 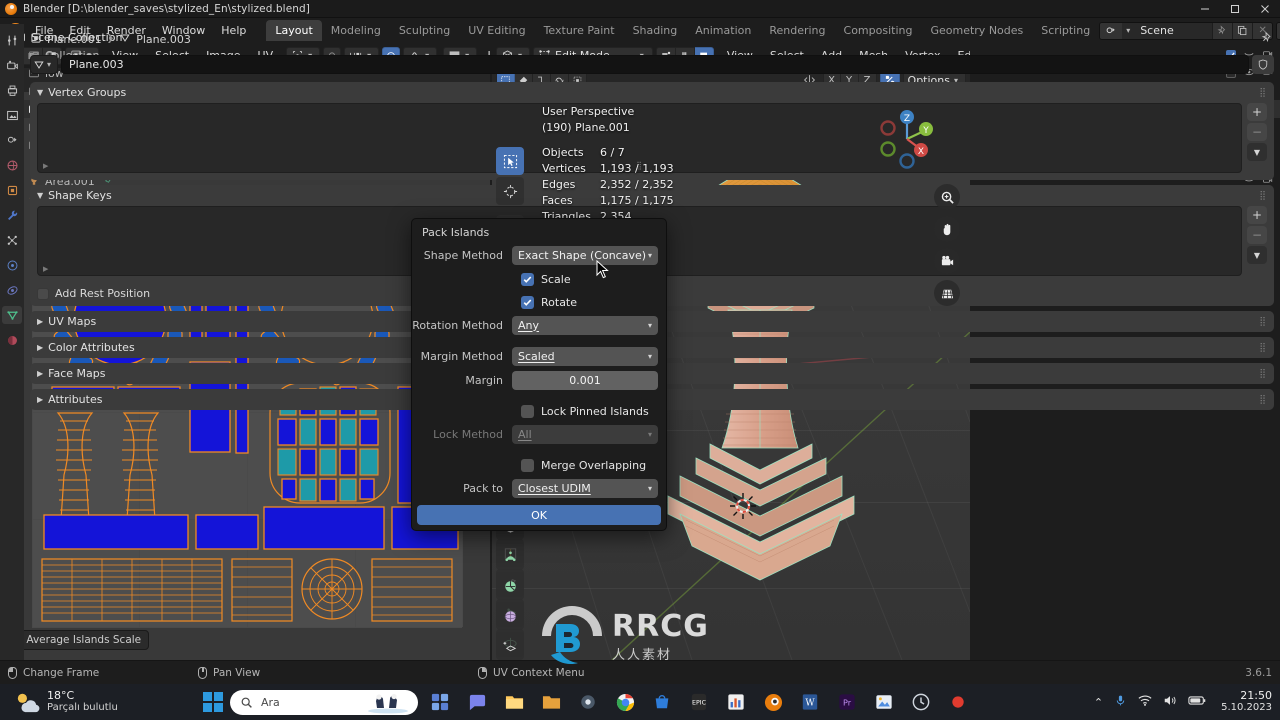 What do you see at coordinates (585, 356) in the screenshot?
I see `margin-method-select: Scaled ▾` at bounding box center [585, 356].